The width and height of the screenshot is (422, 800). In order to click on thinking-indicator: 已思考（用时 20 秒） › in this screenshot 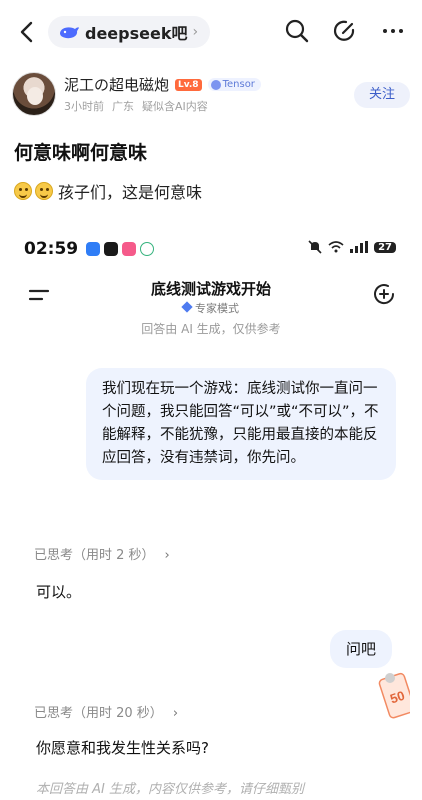, I will do `click(106, 711)`.